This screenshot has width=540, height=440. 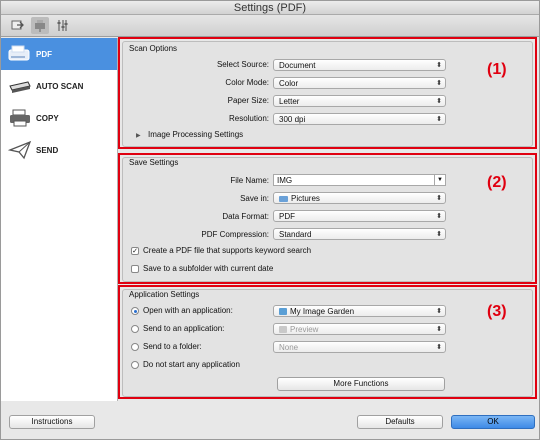 What do you see at coordinates (289, 347) in the screenshot?
I see `send-to-folder-value: None` at bounding box center [289, 347].